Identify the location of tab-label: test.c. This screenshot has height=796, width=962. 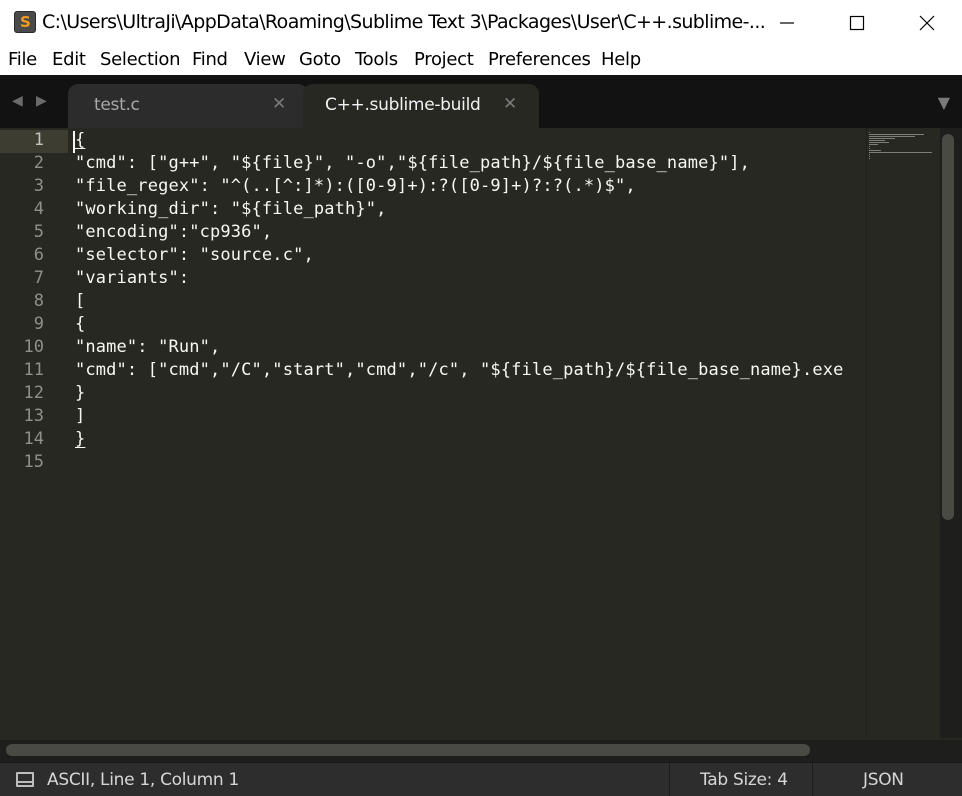
(117, 105).